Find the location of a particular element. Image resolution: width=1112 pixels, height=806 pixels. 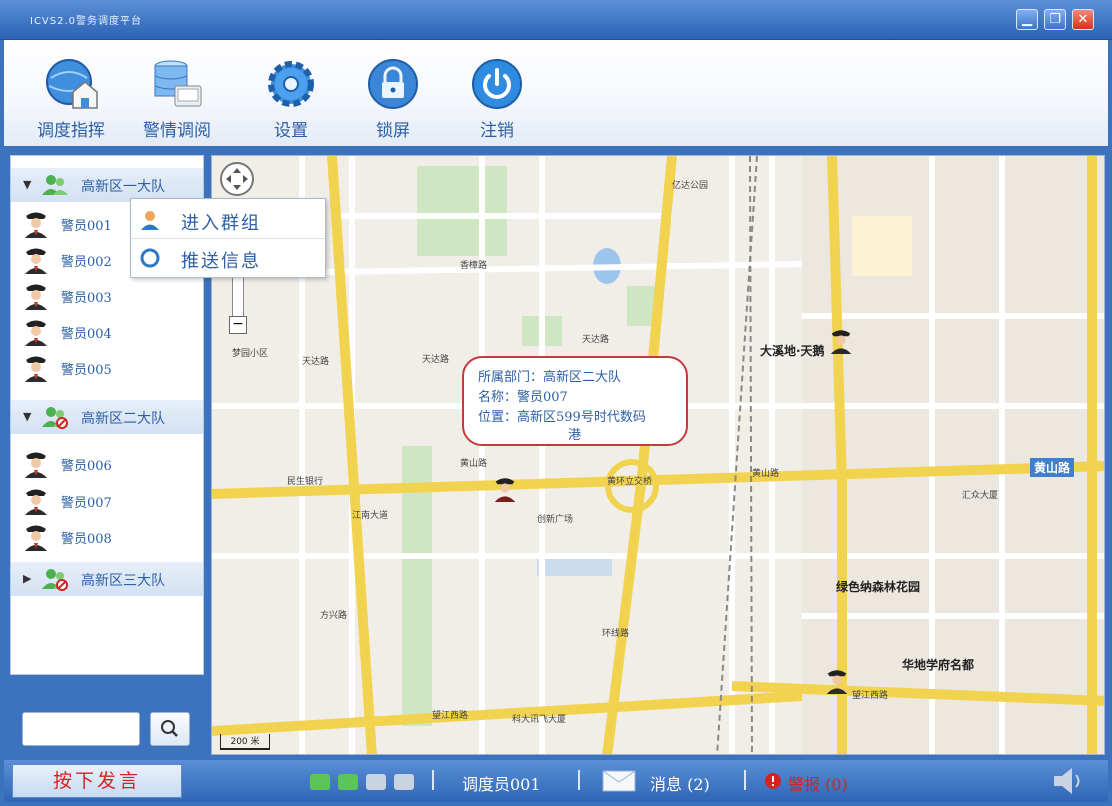

main-toolbar: 调度指挥 警情调阅 设置 锁屏 注销 is located at coordinates (556, 94).